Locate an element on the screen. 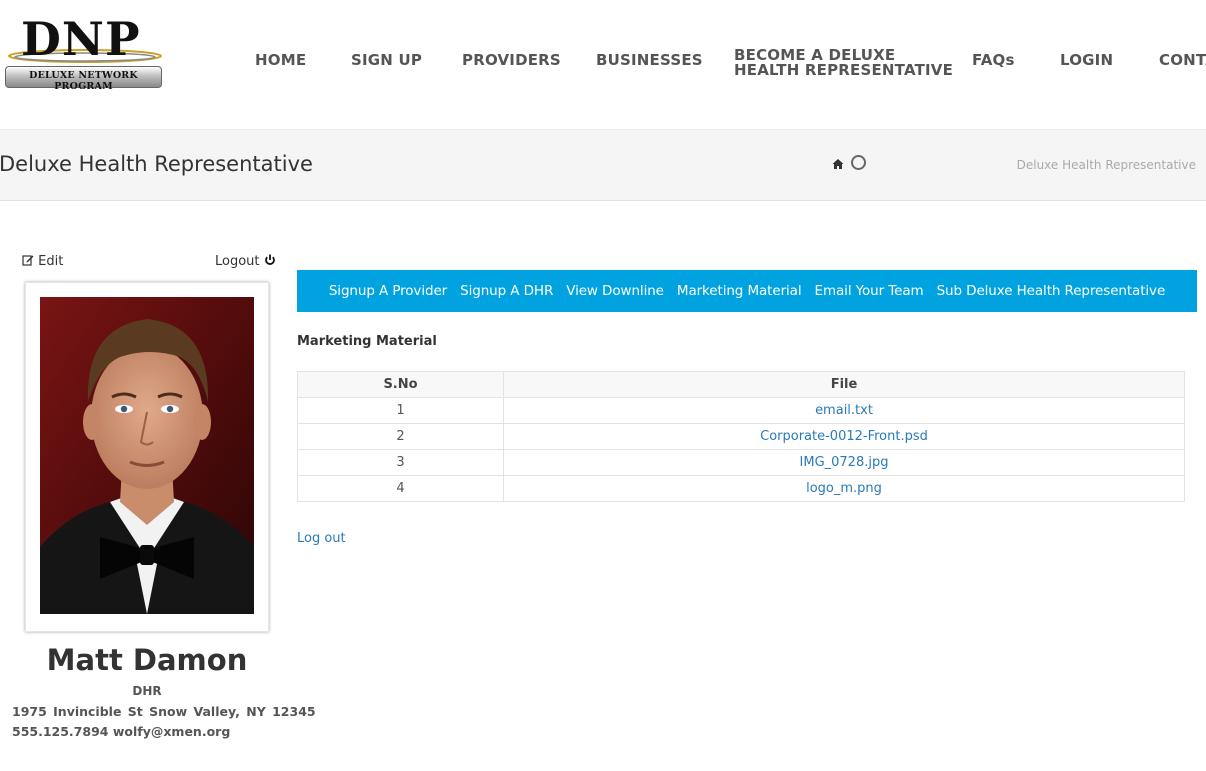  logout-link-top: Logout is located at coordinates (245, 261).